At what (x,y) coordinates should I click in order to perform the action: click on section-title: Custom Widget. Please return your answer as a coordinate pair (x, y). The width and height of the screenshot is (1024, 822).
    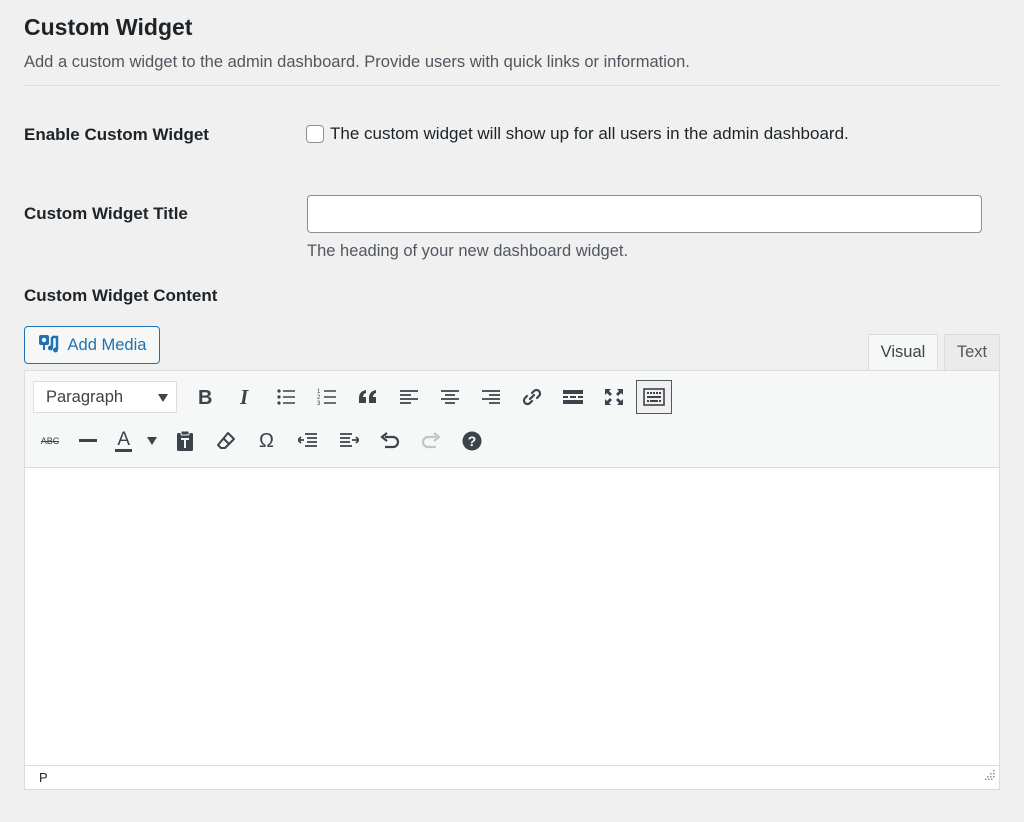
    Looking at the image, I should click on (108, 27).